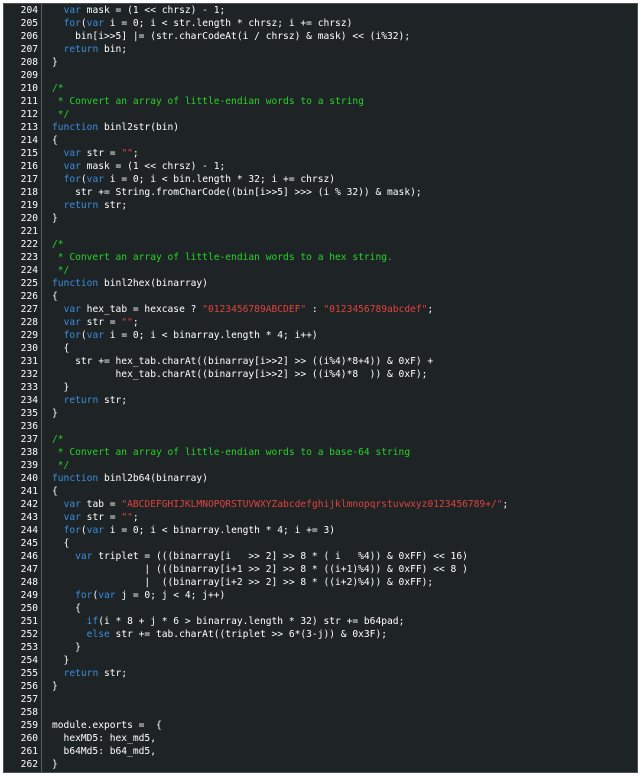  Describe the element at coordinates (115, 127) in the screenshot. I see `code-text: function binl2str(bin)` at that location.